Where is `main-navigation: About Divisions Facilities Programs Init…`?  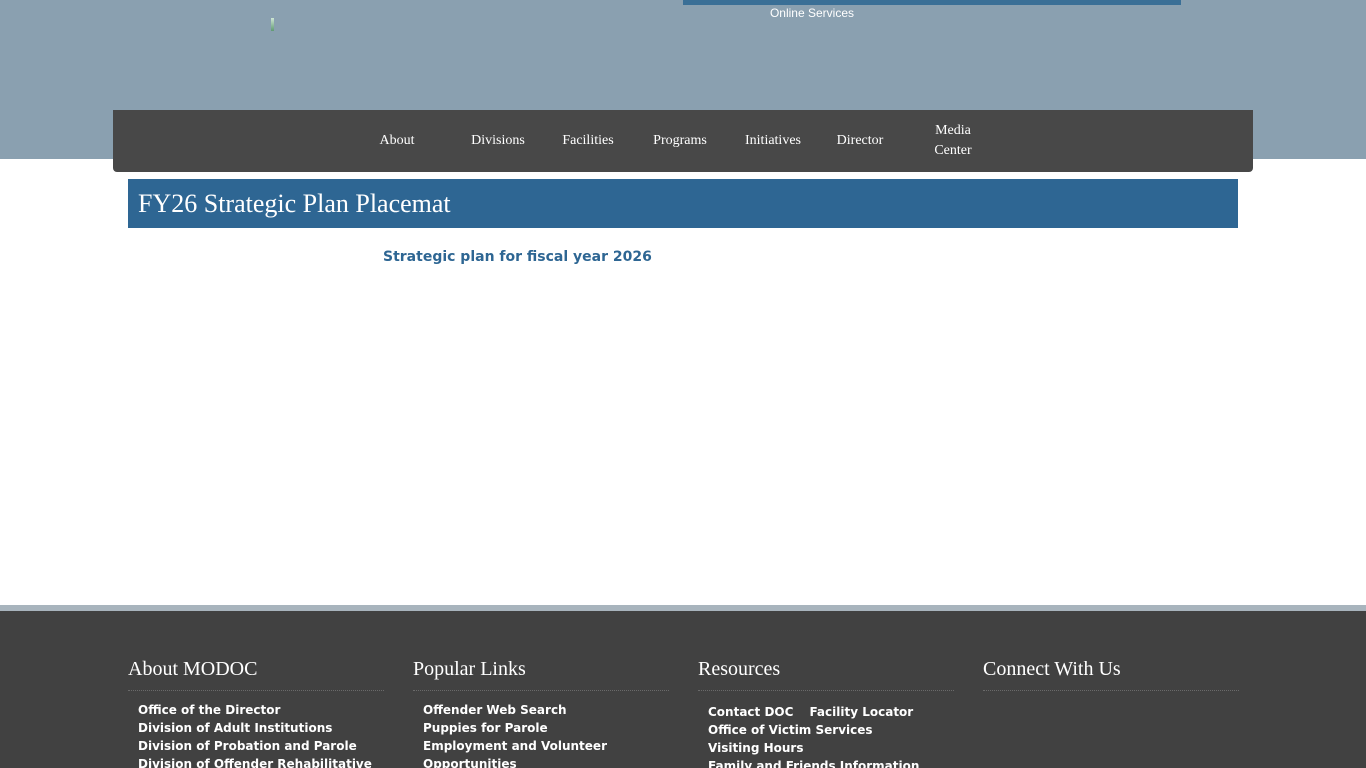
main-navigation: About Divisions Facilities Programs Init… is located at coordinates (683, 141).